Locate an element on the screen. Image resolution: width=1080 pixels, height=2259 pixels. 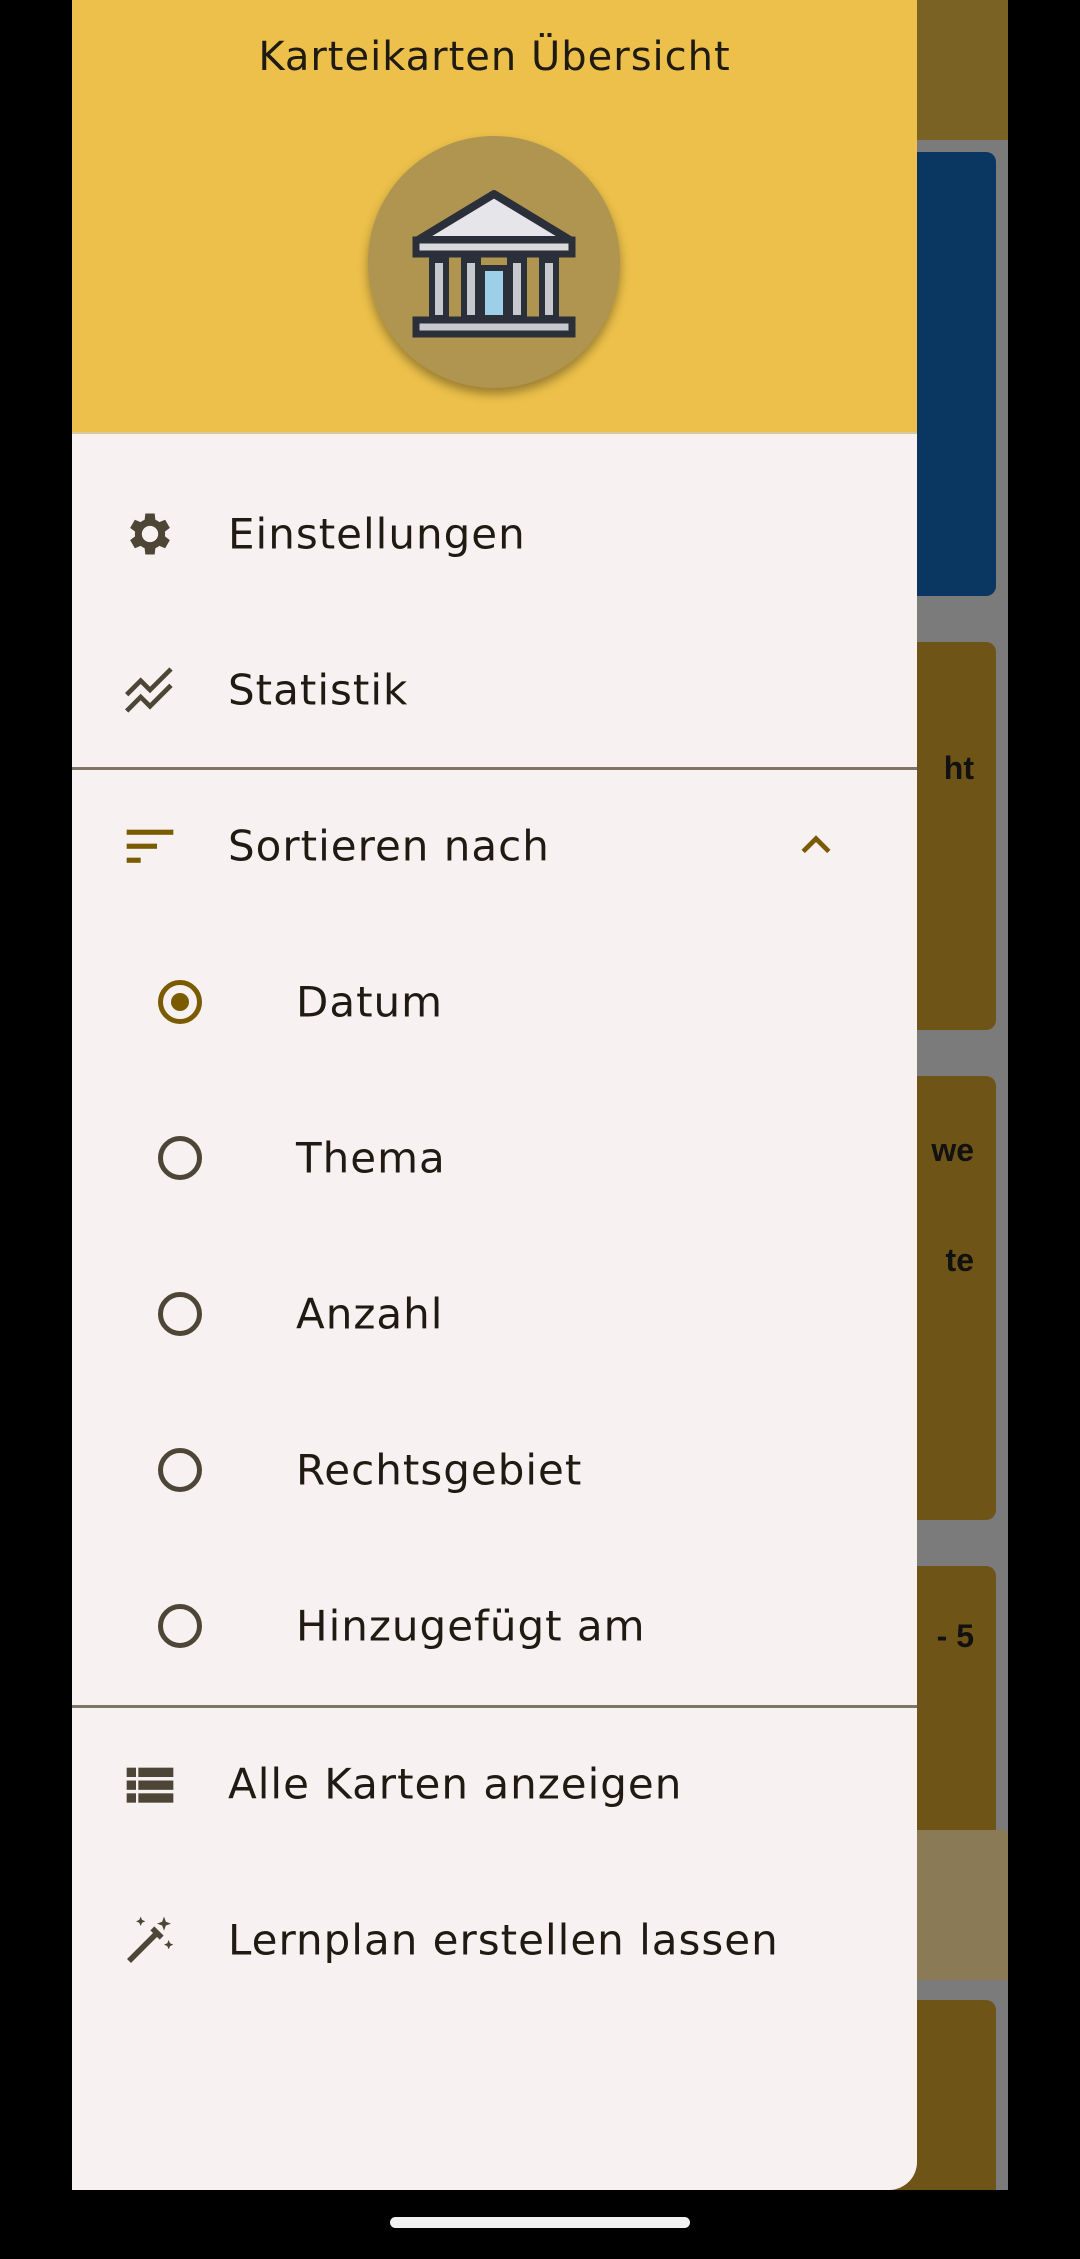
sort-option-label: Thema is located at coordinates (371, 1158).